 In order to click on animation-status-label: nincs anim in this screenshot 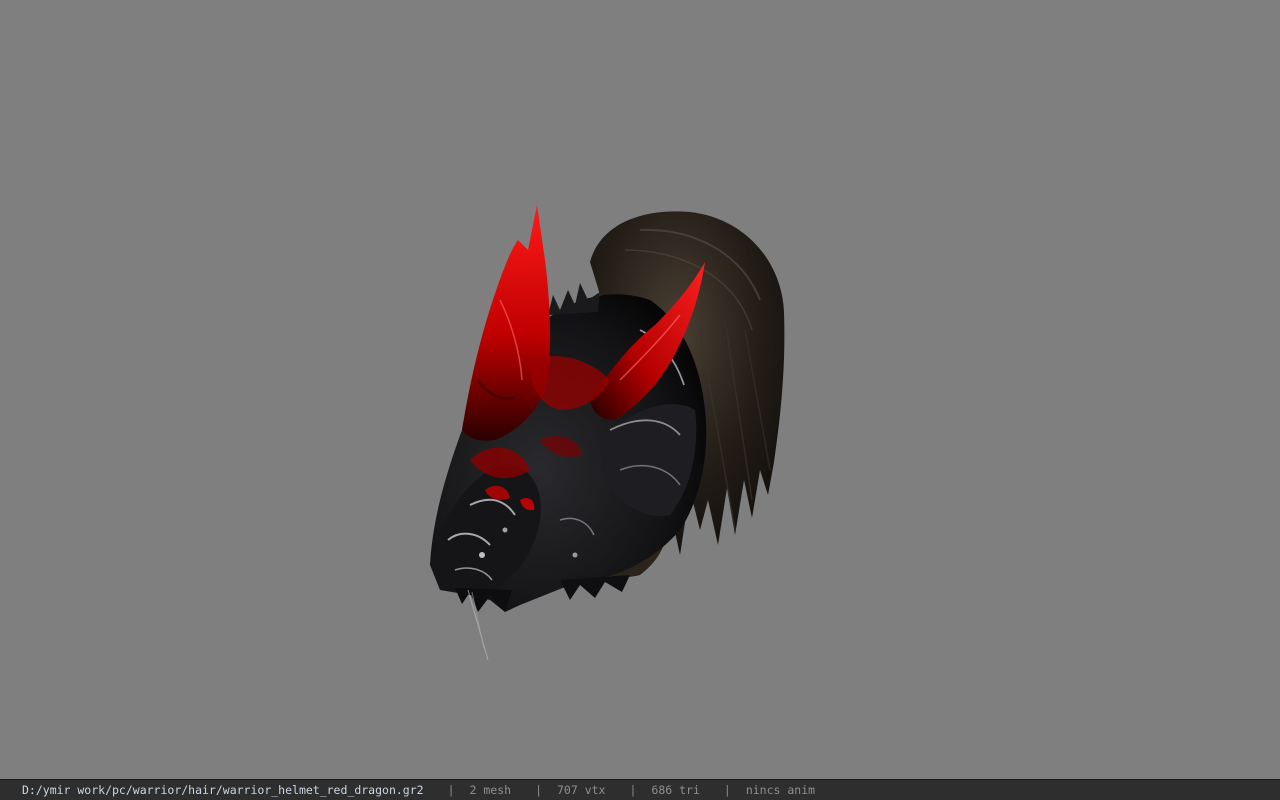, I will do `click(780, 790)`.